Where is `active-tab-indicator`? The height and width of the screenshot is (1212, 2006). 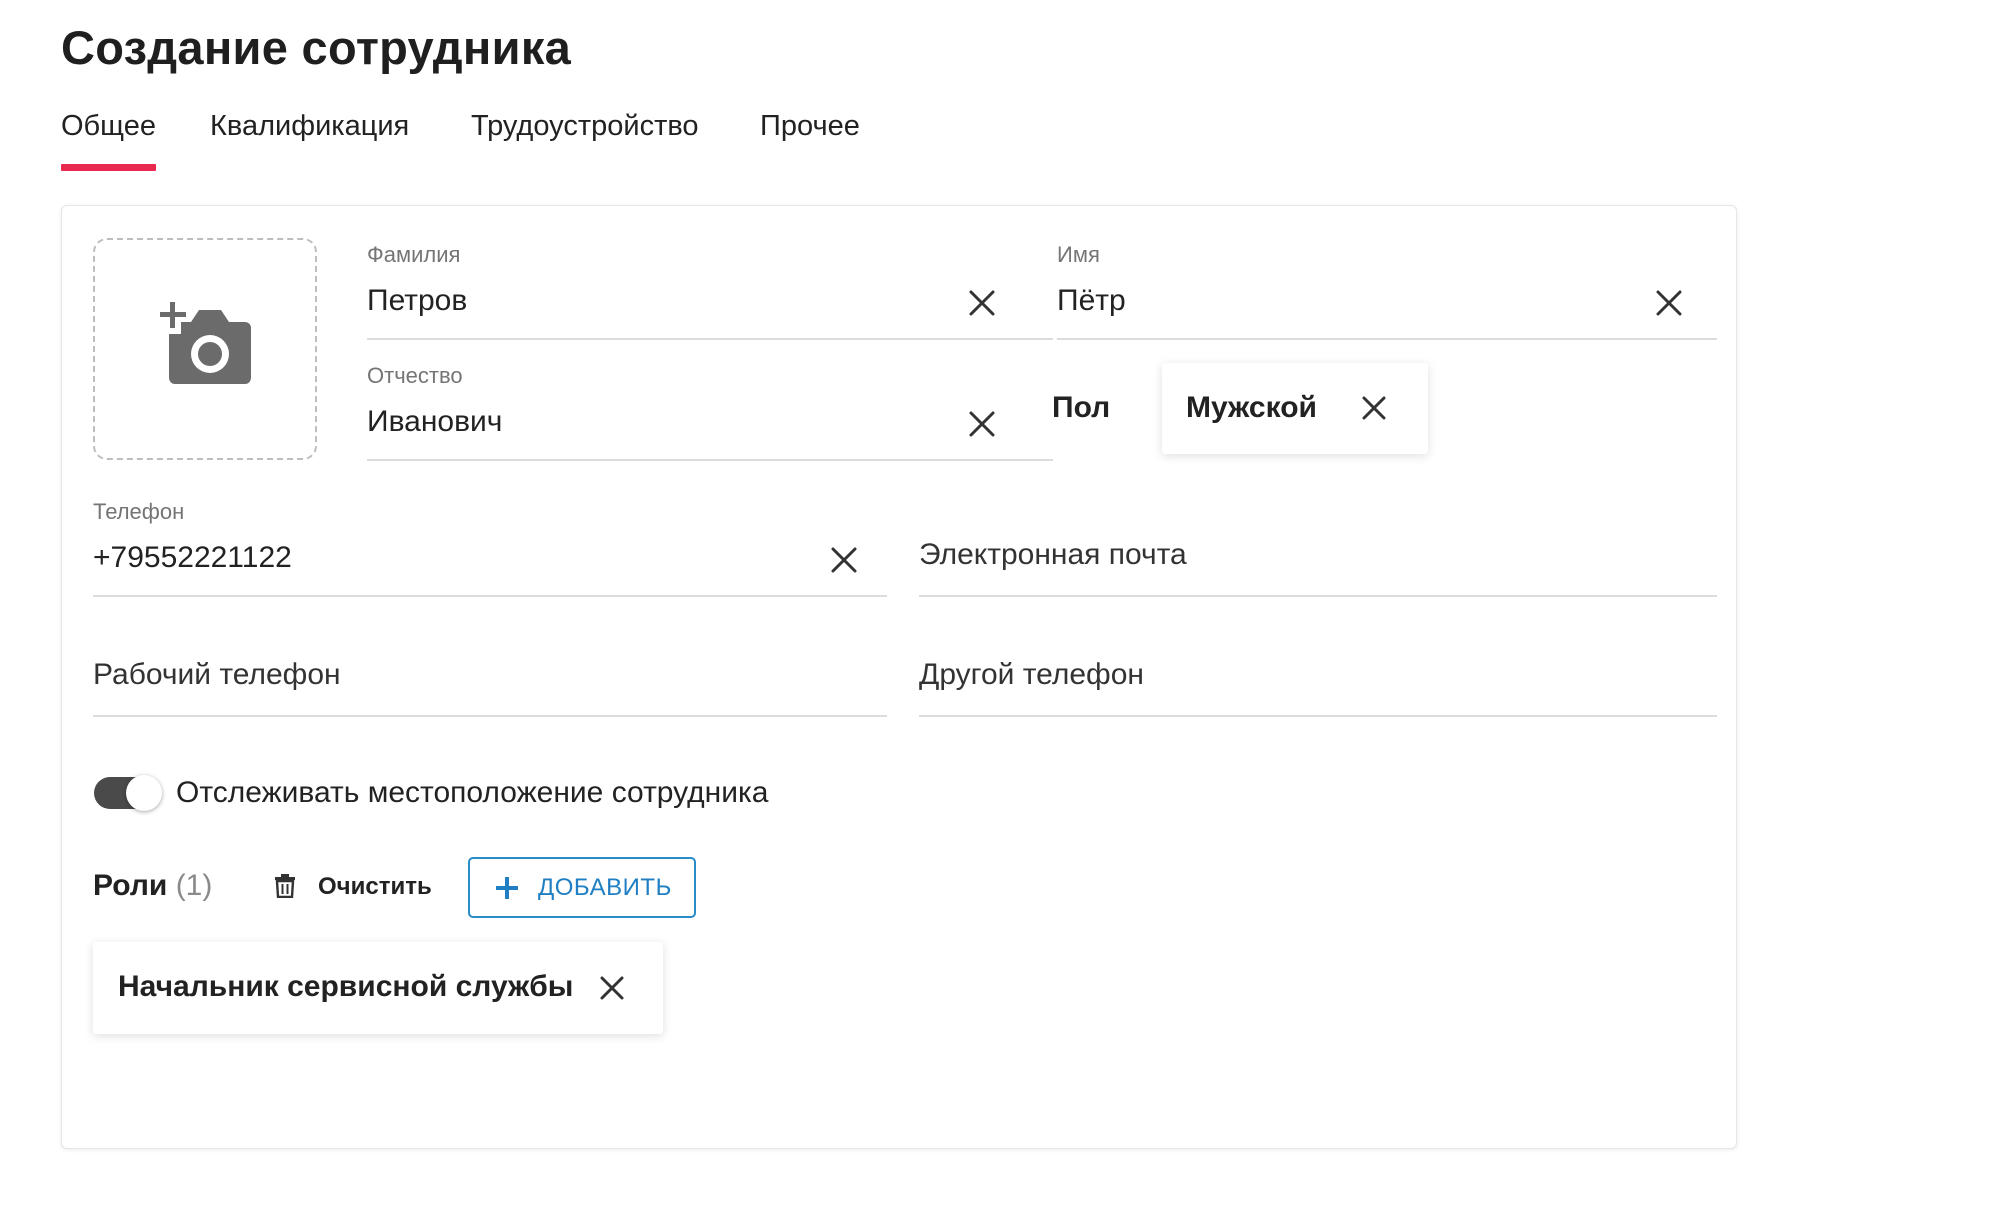 active-tab-indicator is located at coordinates (108, 167).